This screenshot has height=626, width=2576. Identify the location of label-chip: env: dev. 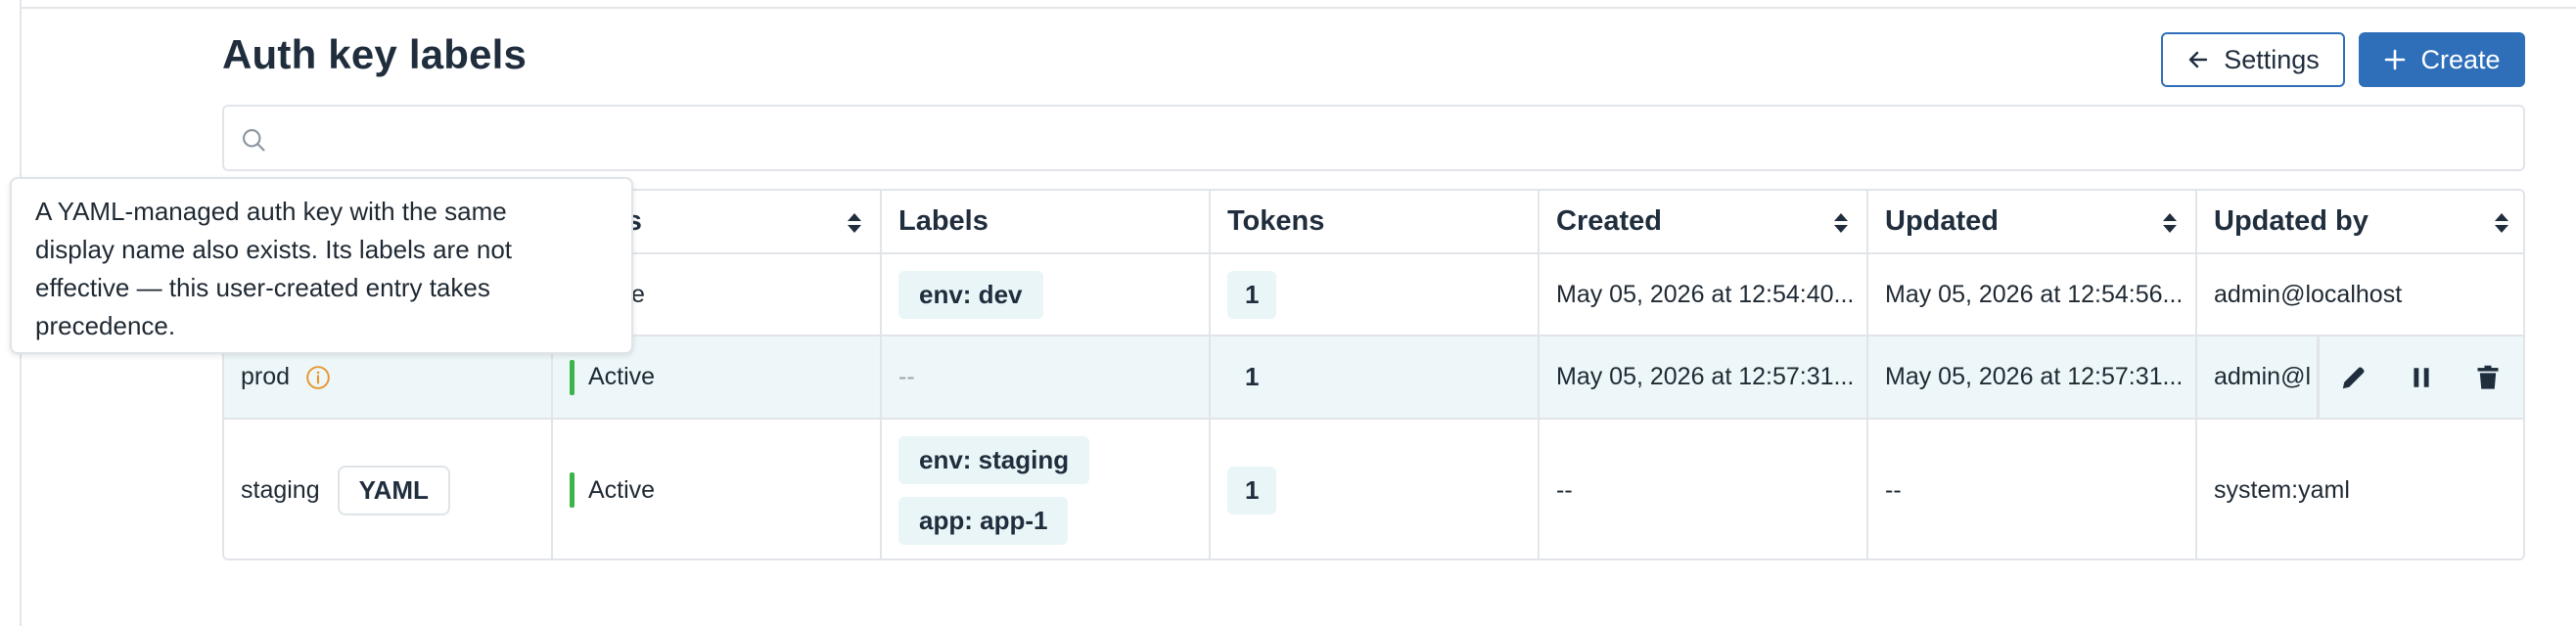
(971, 294).